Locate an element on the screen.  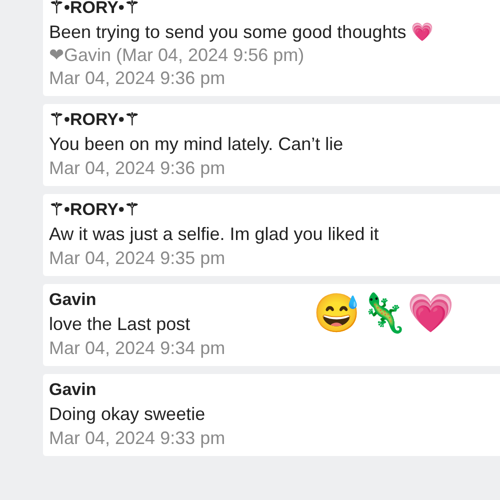
message-text: love the Last post is located at coordinates (119, 324).